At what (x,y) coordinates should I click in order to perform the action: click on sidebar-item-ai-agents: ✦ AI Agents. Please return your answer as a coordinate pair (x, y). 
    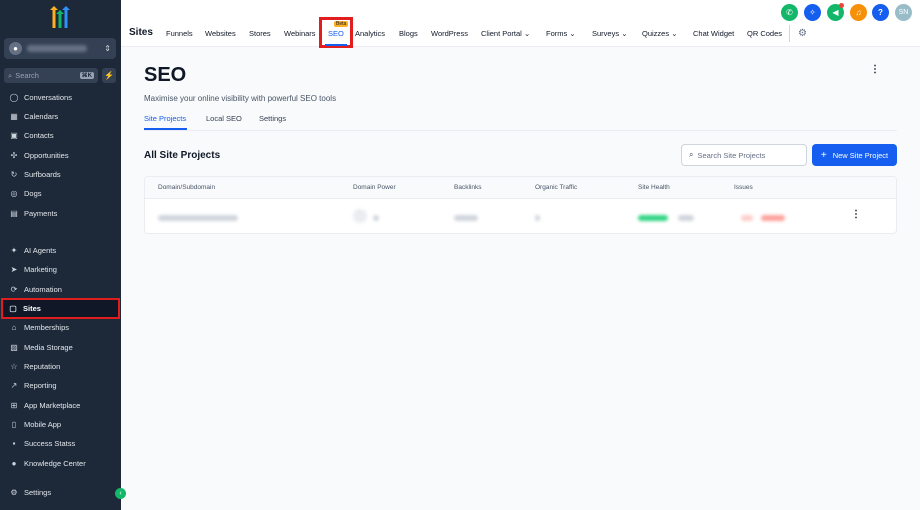
    Looking at the image, I should click on (60, 250).